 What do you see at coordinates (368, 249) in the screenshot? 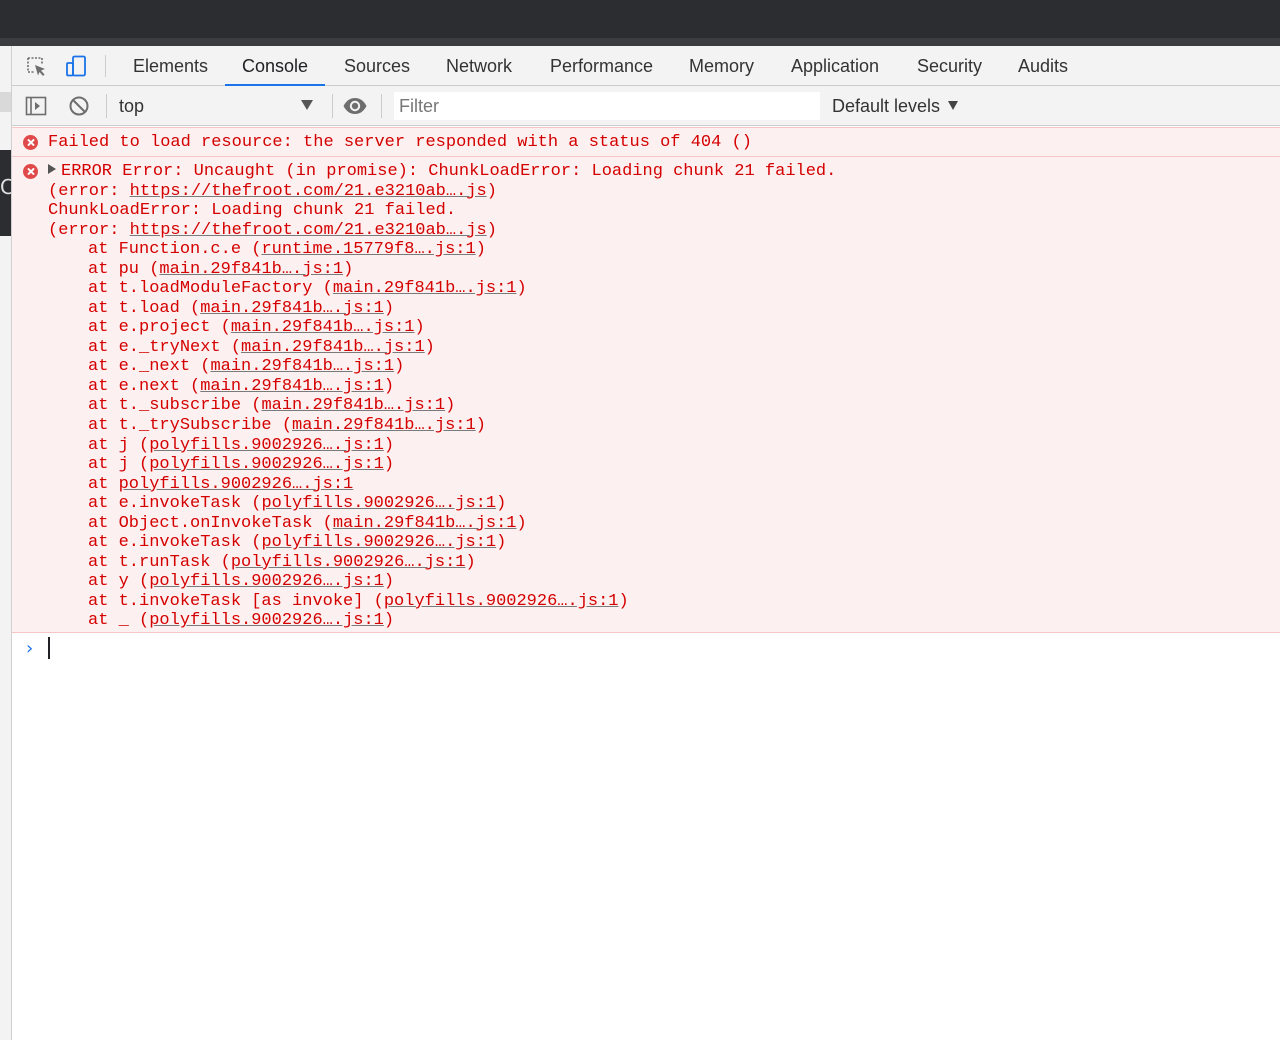
I see `source-link: runtime.15779f8….js:1` at bounding box center [368, 249].